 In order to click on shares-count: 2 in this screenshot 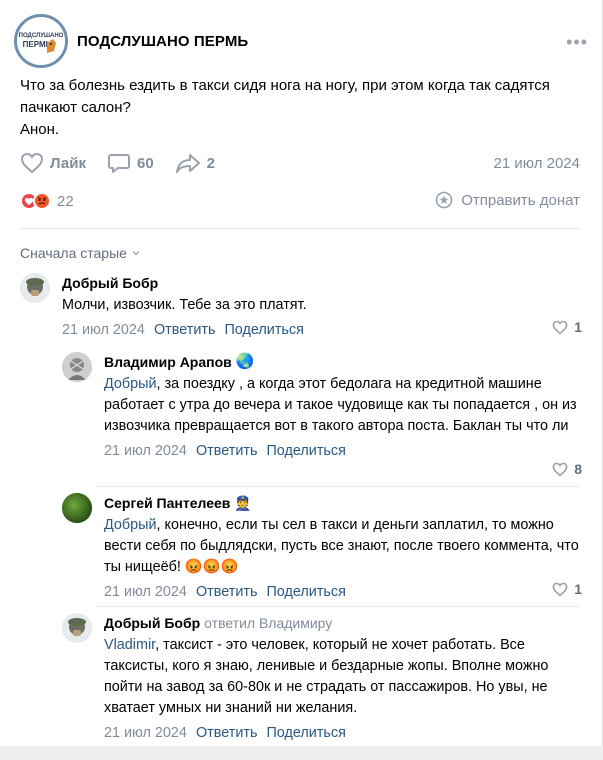, I will do `click(211, 163)`.